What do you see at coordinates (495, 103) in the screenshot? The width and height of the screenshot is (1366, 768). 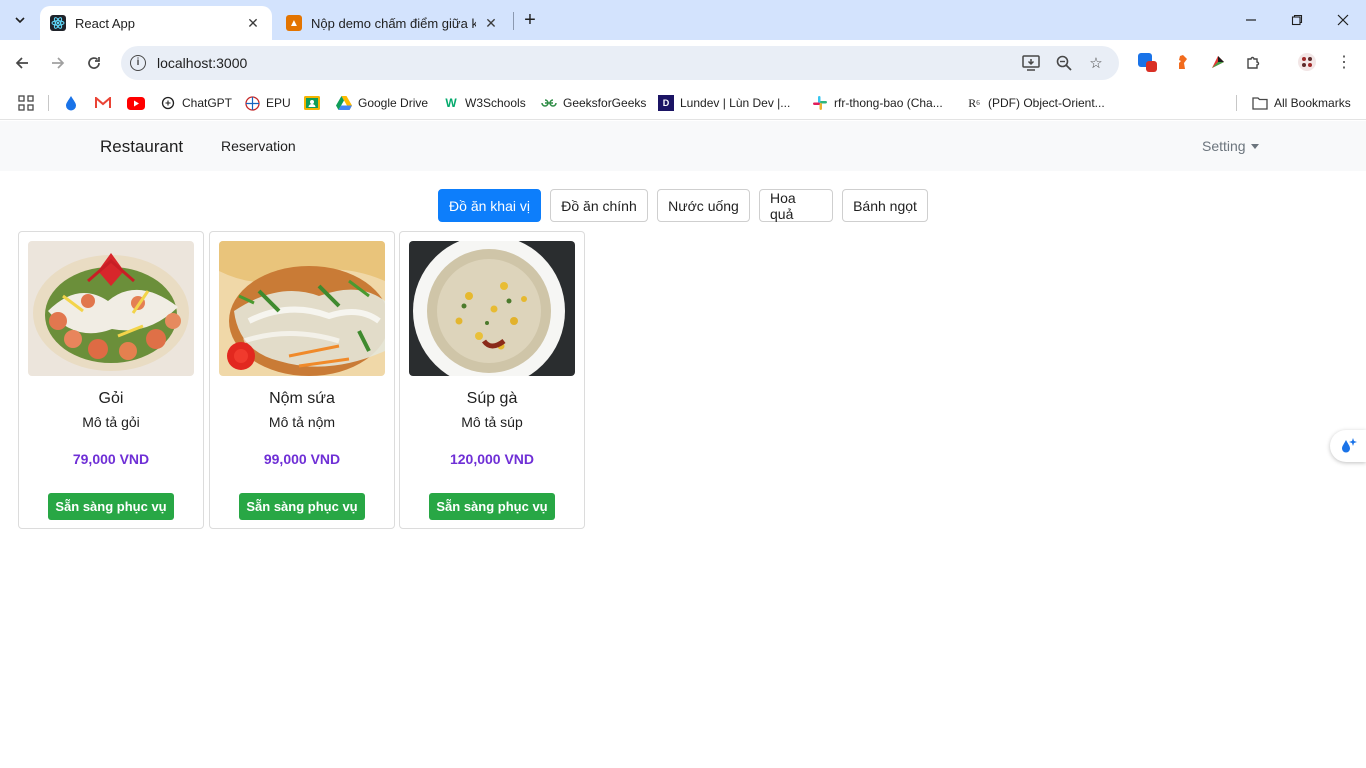 I see `bookmark-label: W3Schools` at bounding box center [495, 103].